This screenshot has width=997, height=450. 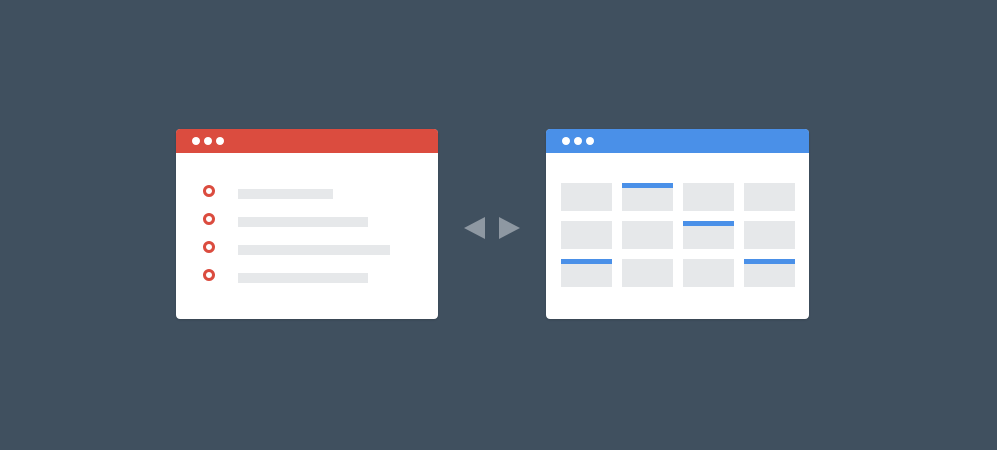 I want to click on swap-arrows-icon, so click(x=492, y=228).